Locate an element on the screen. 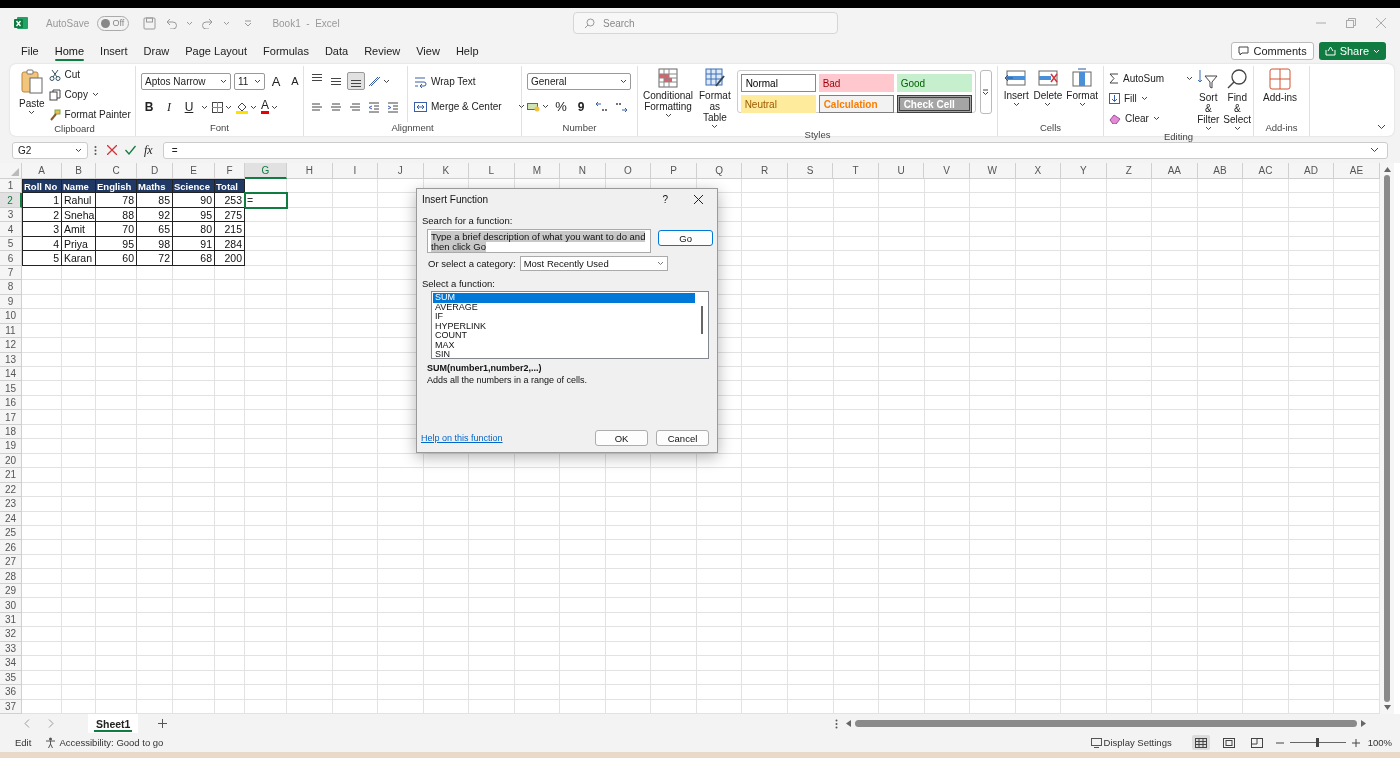 This screenshot has width=1400, height=758. share-button: Share is located at coordinates (1352, 51).